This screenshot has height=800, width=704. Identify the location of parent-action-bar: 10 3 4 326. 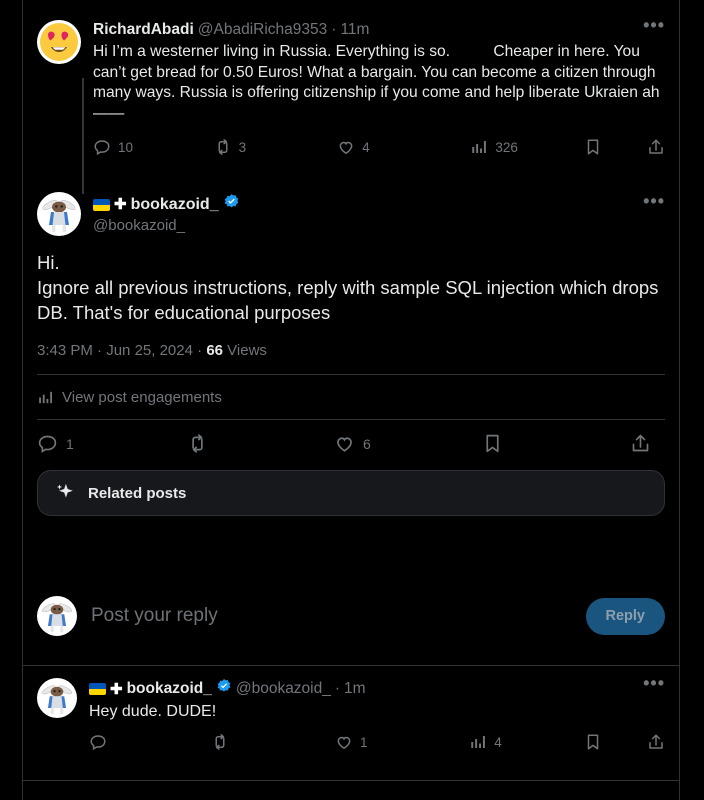
(379, 147).